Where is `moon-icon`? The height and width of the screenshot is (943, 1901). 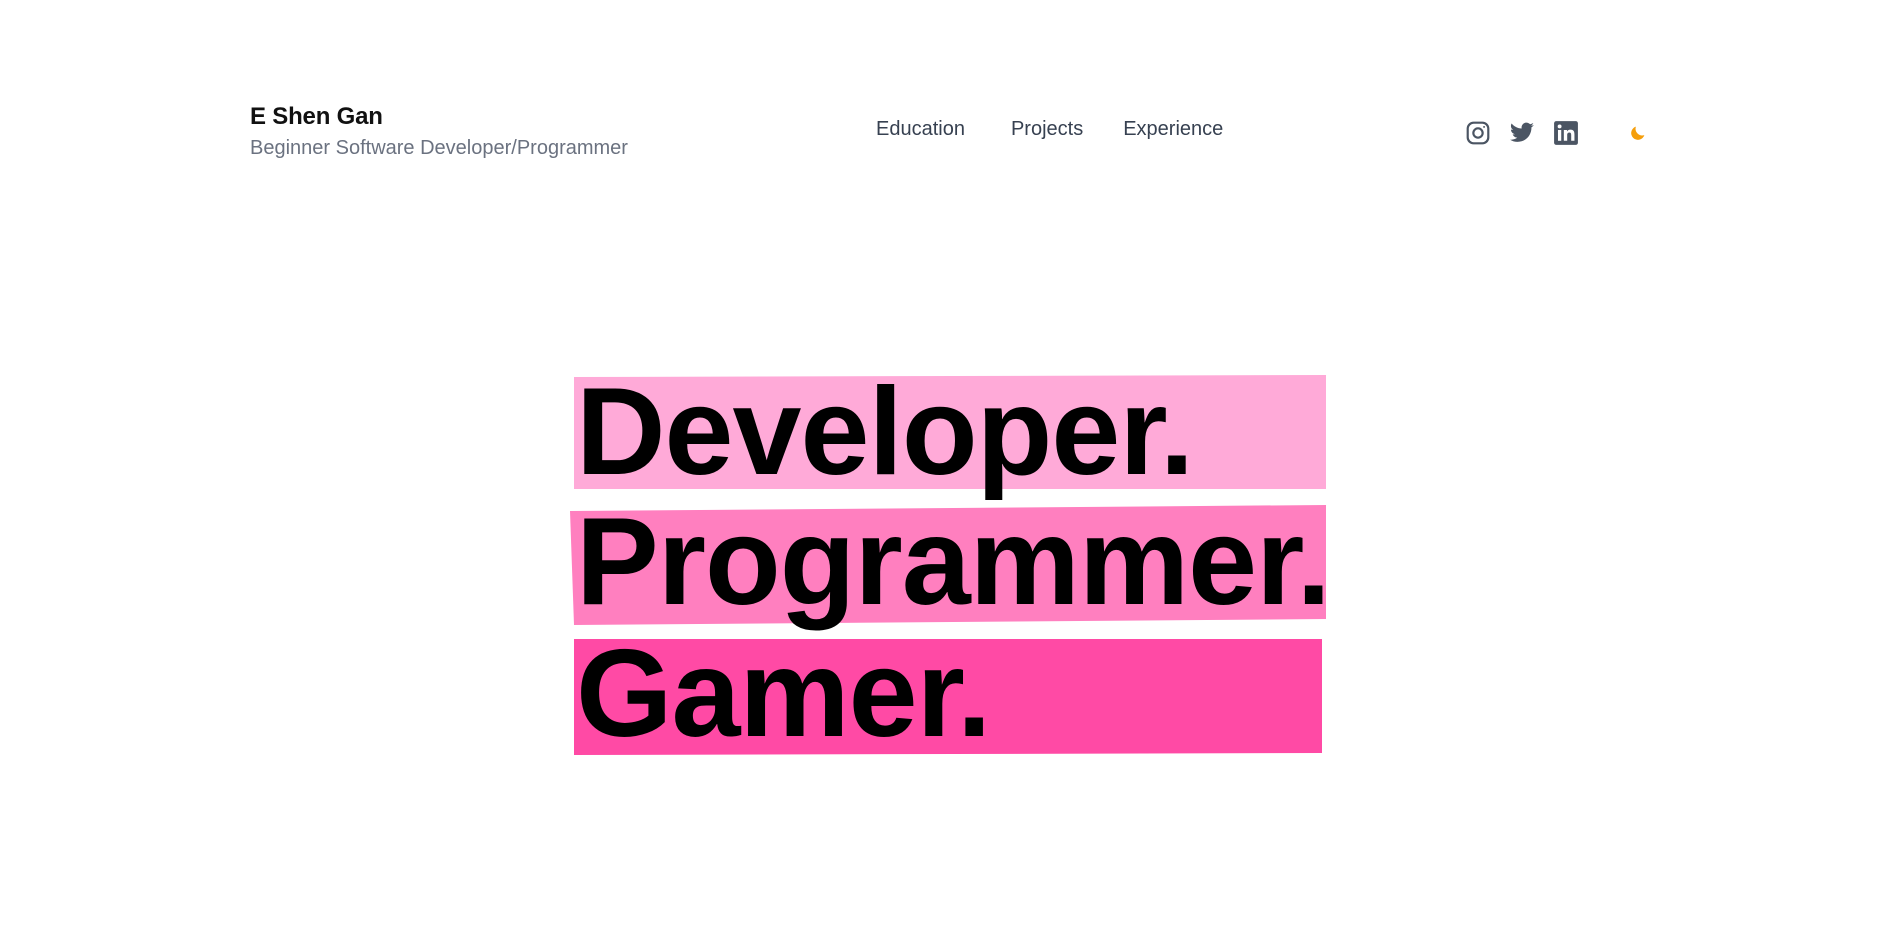
moon-icon is located at coordinates (1638, 133).